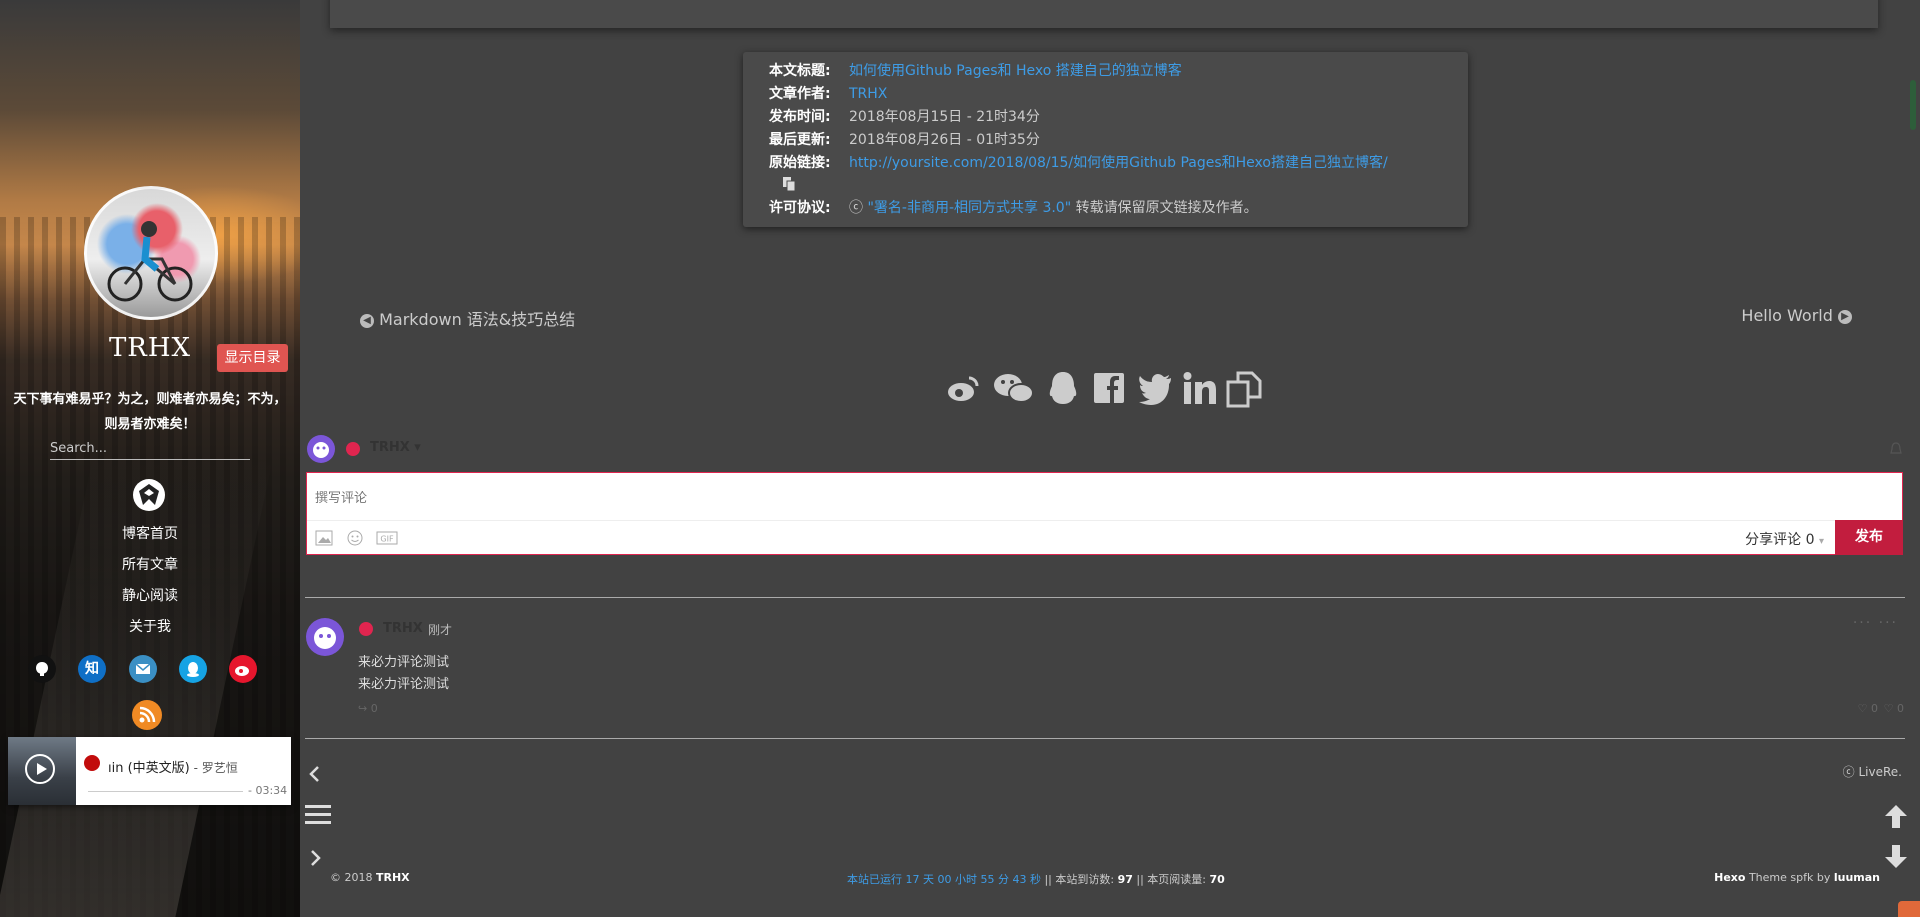  Describe the element at coordinates (321, 449) in the screenshot. I see `current-user-avatar` at that location.